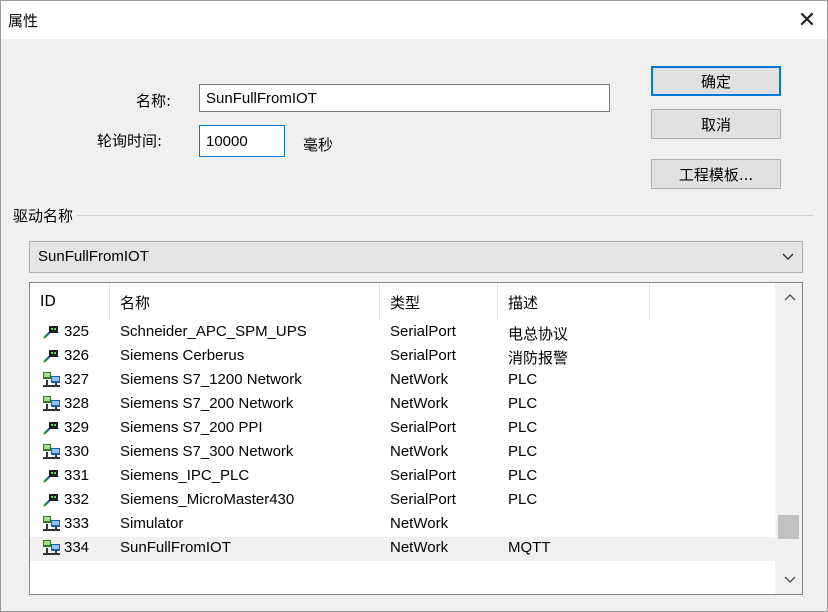  What do you see at coordinates (77, 451) in the screenshot?
I see `cell-id: 330` at bounding box center [77, 451].